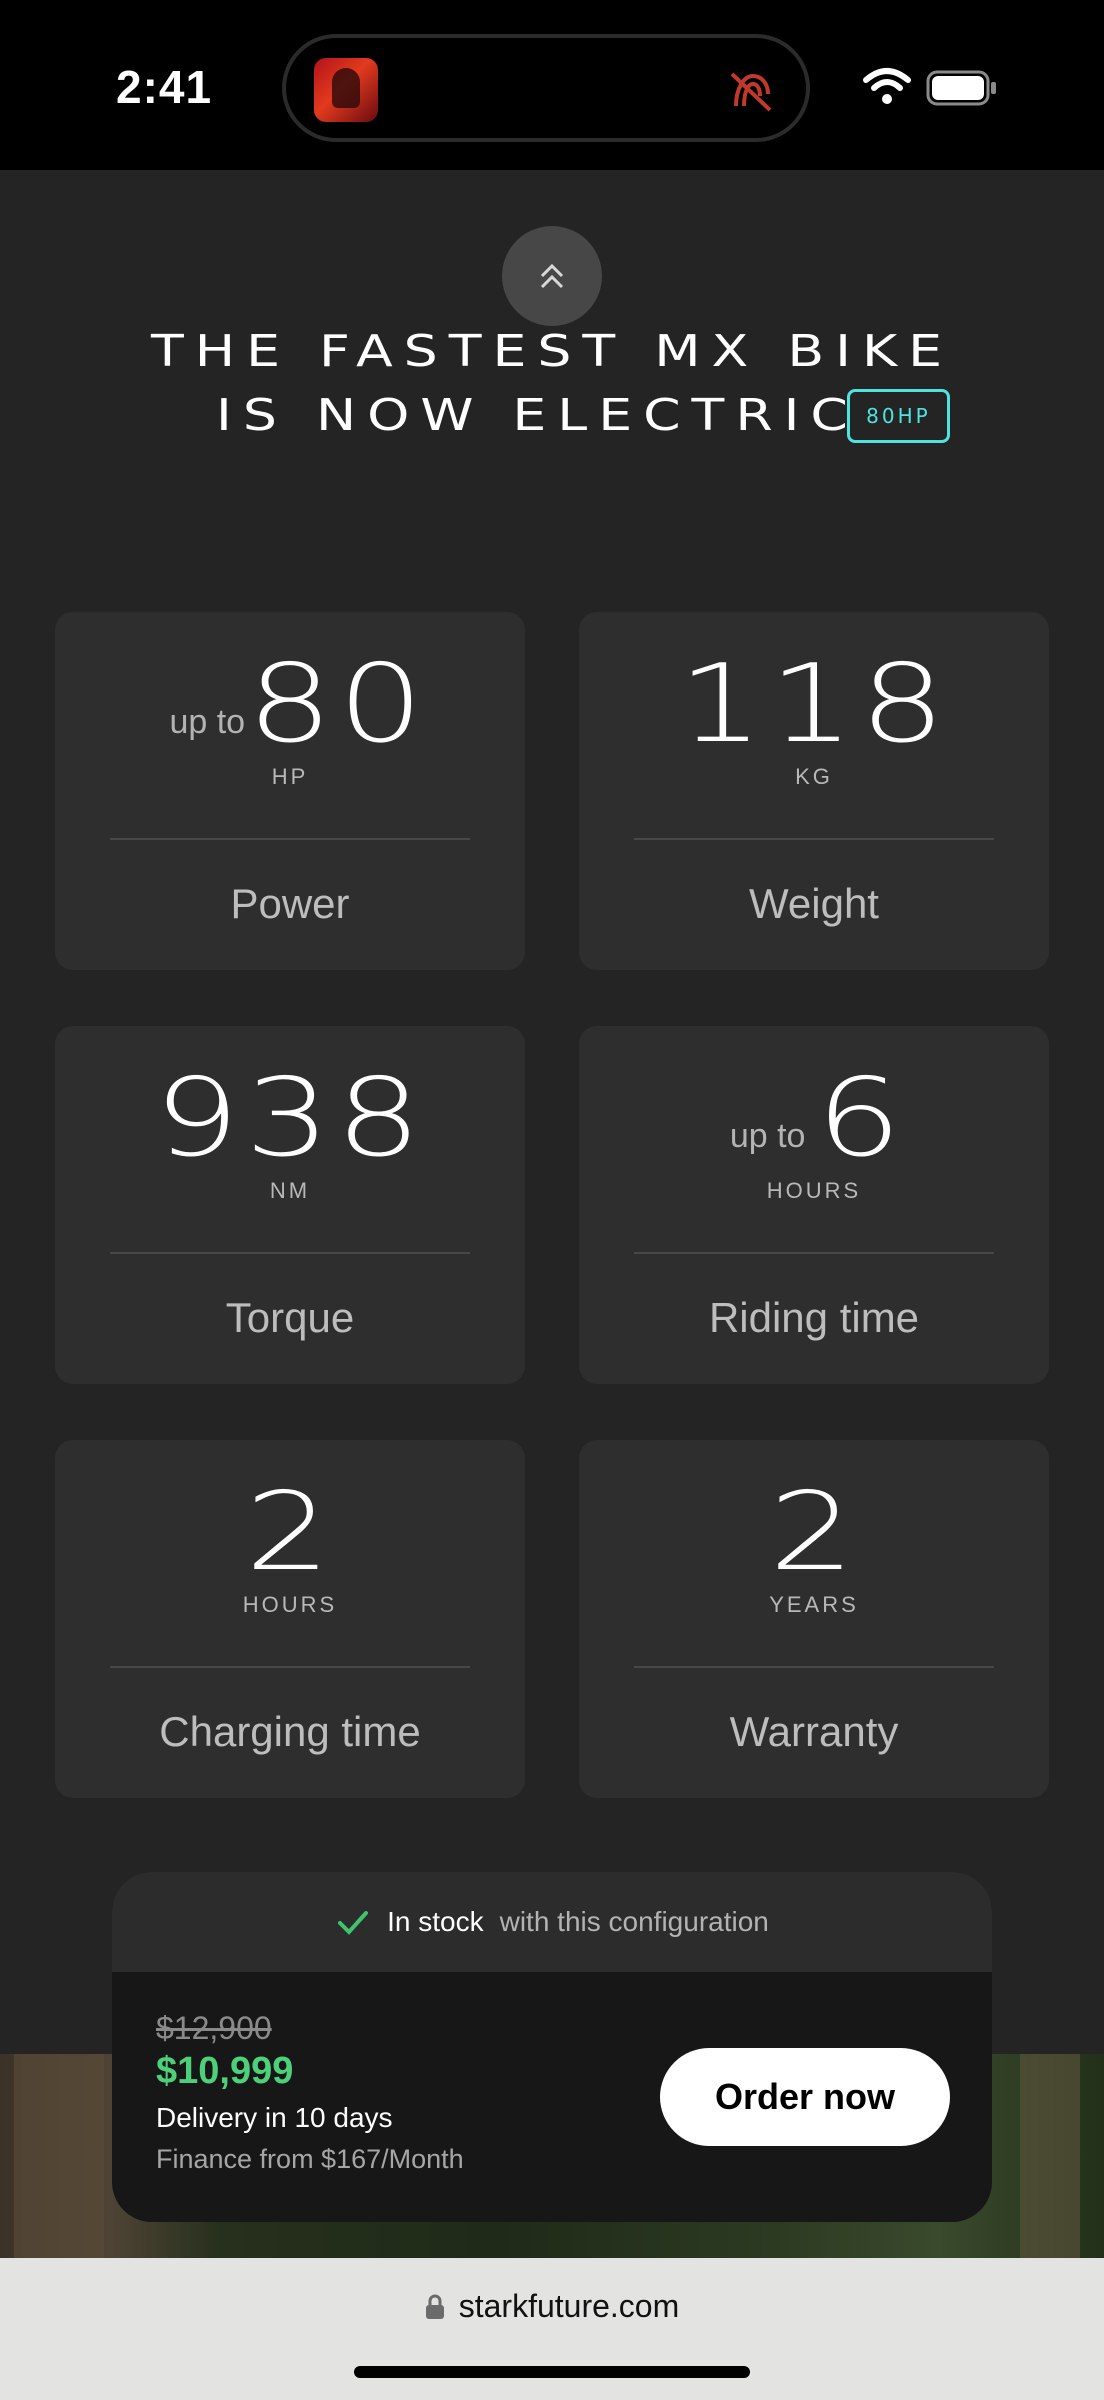  I want to click on status-bar: 2:41, so click(552, 85).